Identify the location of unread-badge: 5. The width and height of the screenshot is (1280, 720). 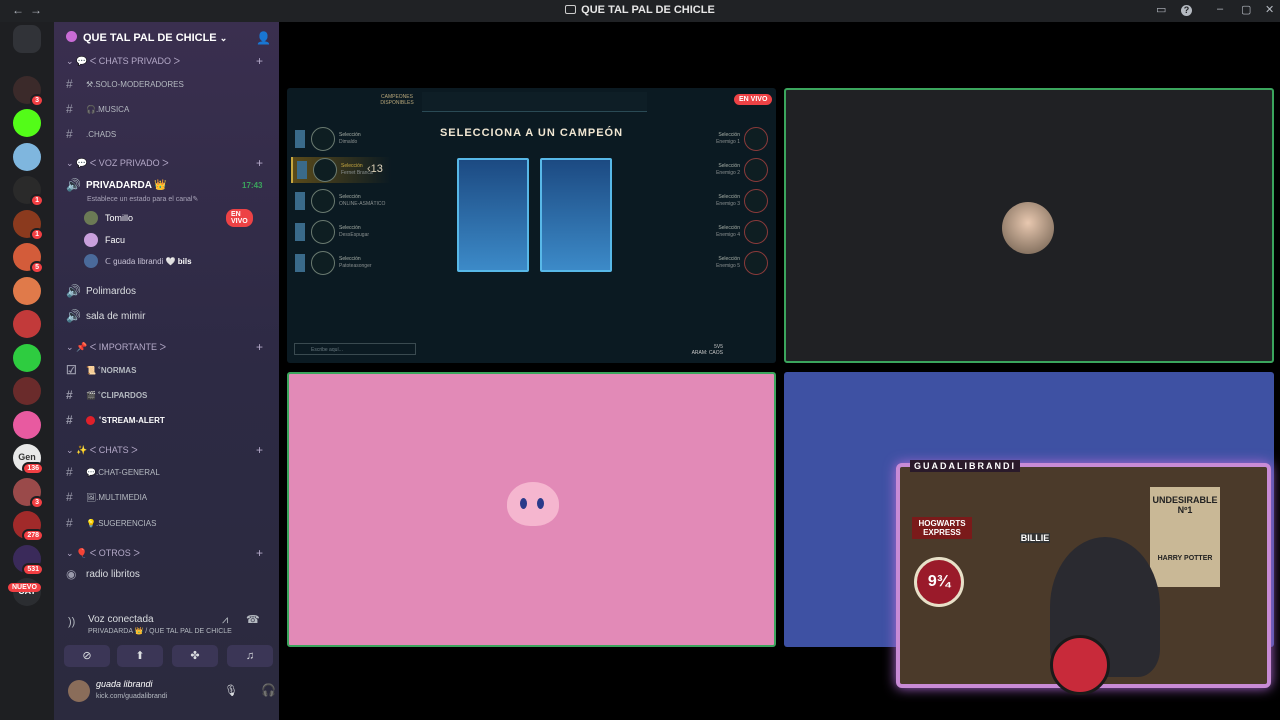
(37, 267).